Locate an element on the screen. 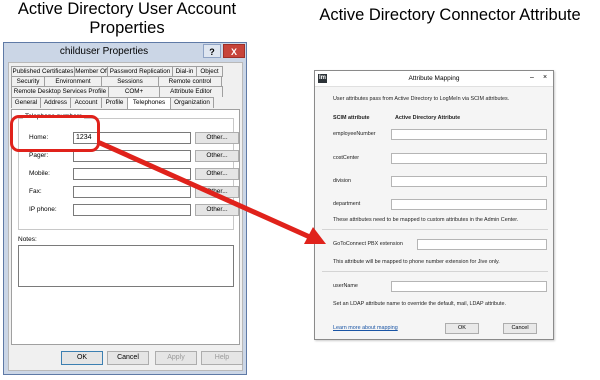 The width and height of the screenshot is (600, 380). notes-textarea is located at coordinates (126, 266).